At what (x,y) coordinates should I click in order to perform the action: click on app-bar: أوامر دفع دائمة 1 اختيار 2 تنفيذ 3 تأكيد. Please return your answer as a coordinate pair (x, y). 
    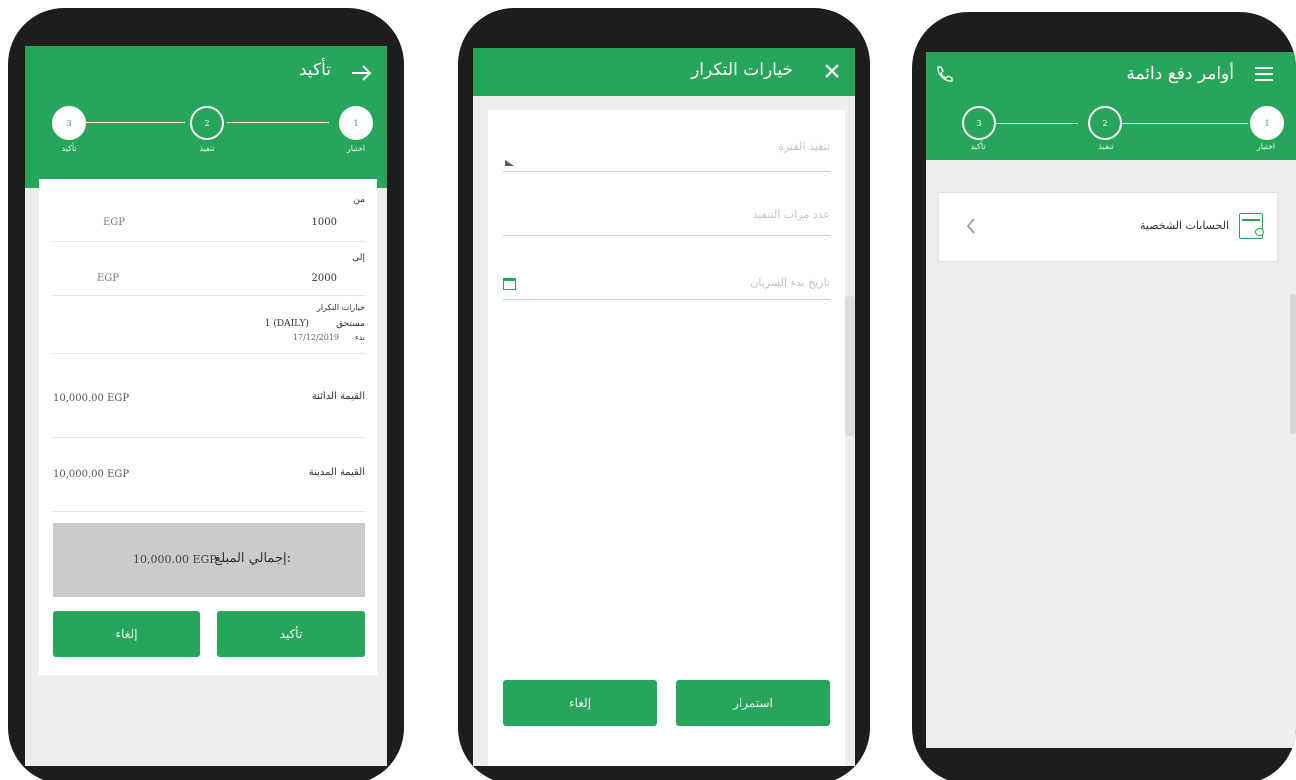
    Looking at the image, I should click on (1111, 106).